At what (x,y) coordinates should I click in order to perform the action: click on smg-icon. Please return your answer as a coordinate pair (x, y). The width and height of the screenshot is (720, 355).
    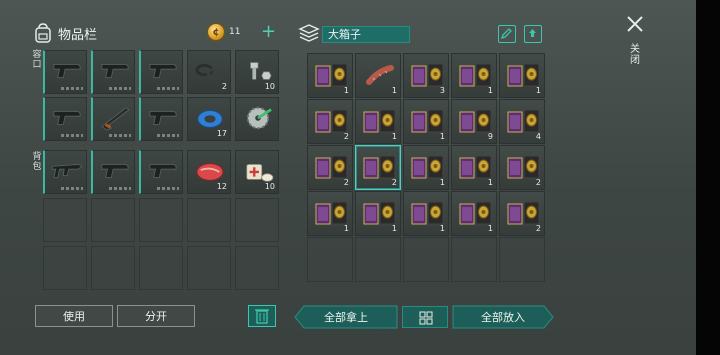
    Looking at the image, I should click on (67, 171).